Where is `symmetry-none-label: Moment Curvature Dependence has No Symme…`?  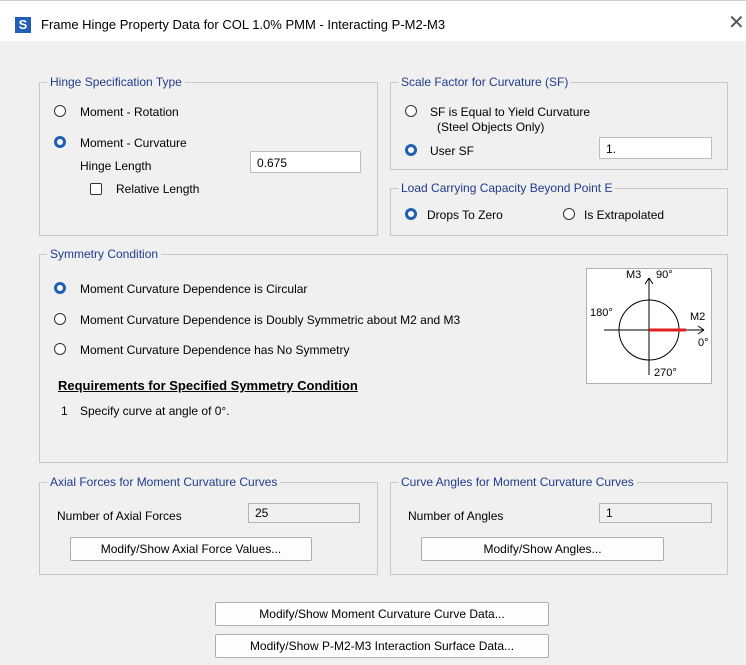 symmetry-none-label: Moment Curvature Dependence has No Symme… is located at coordinates (215, 350).